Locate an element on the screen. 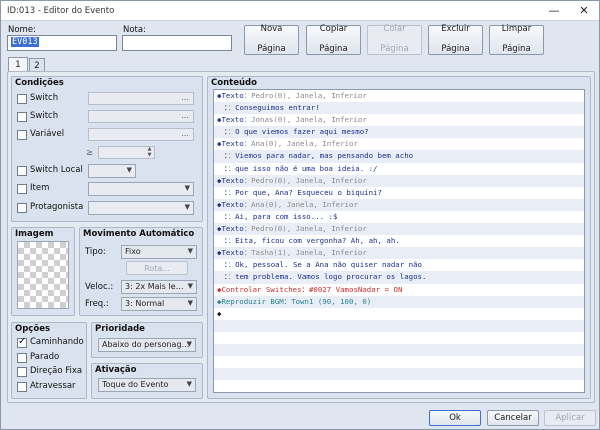  frequency-select: 3: Normal ▼ is located at coordinates (159, 304).